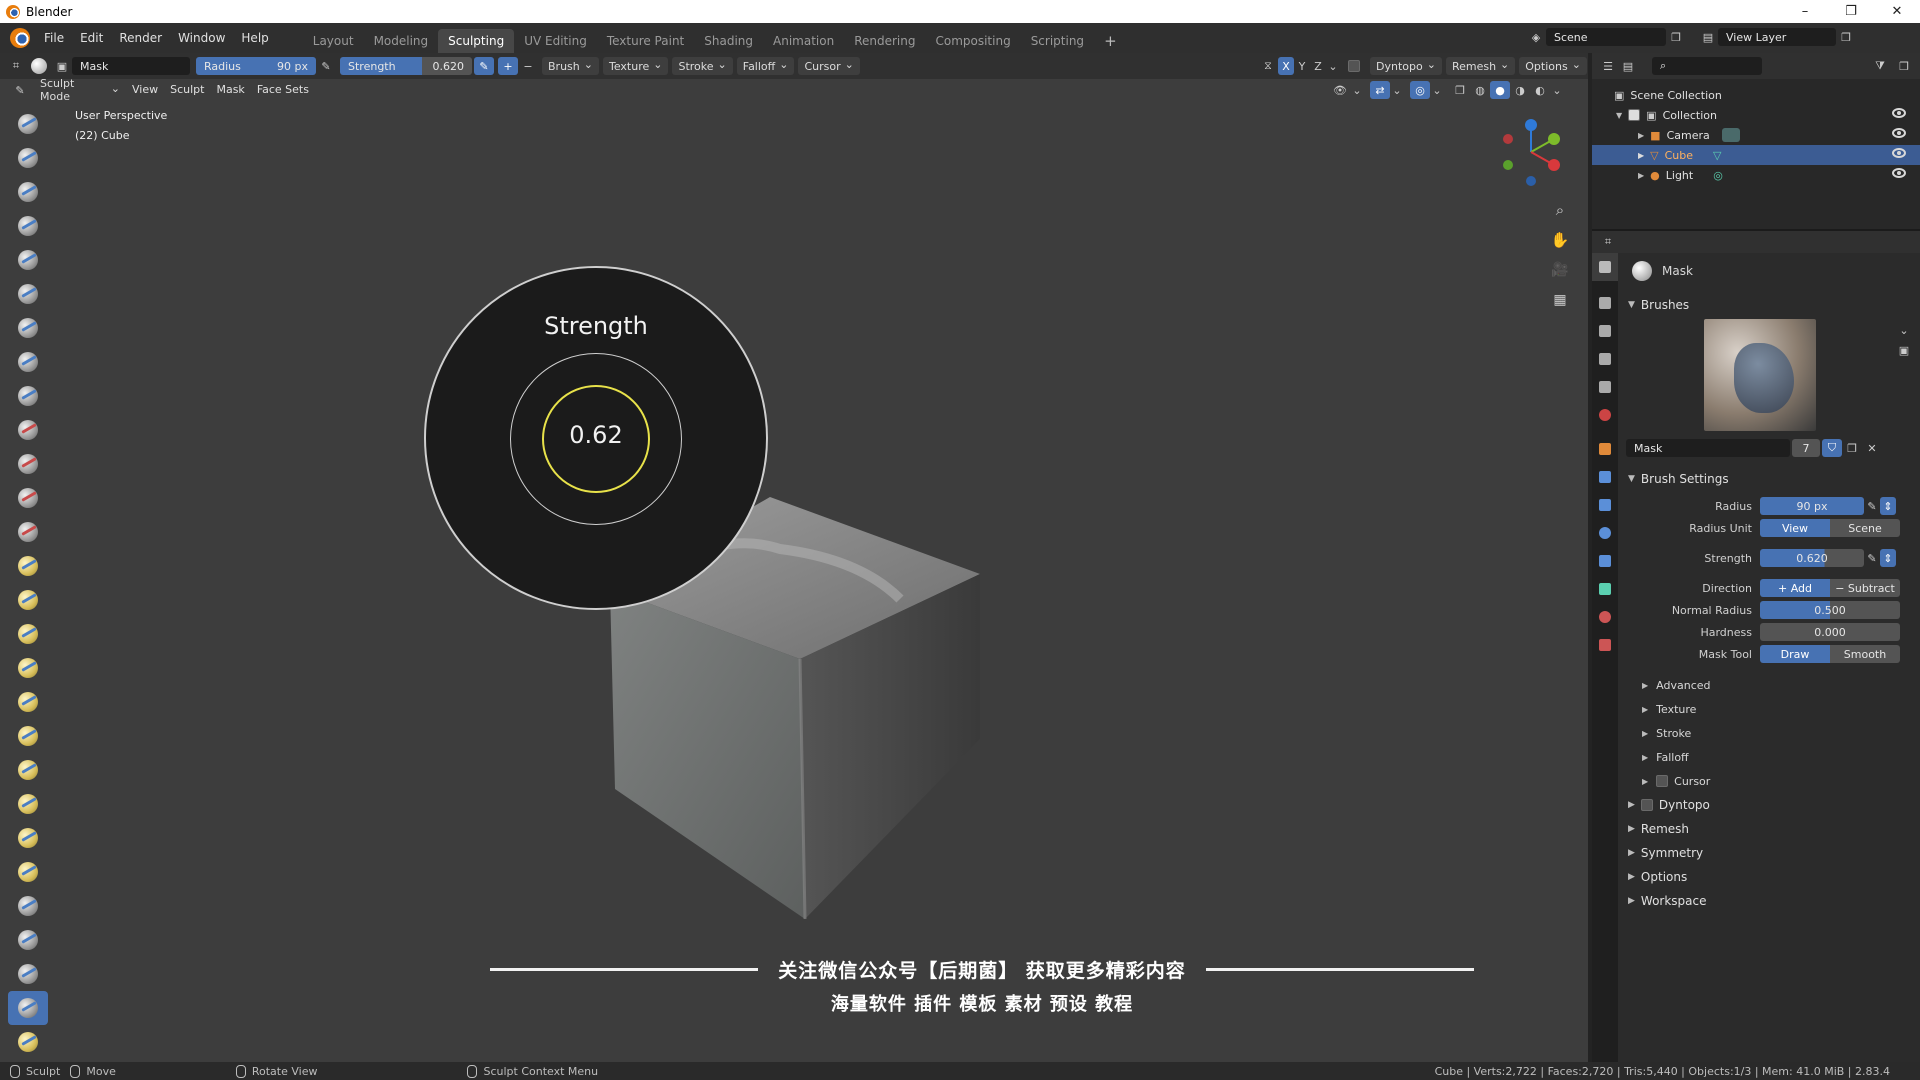  I want to click on tool-nudge, so click(28, 804).